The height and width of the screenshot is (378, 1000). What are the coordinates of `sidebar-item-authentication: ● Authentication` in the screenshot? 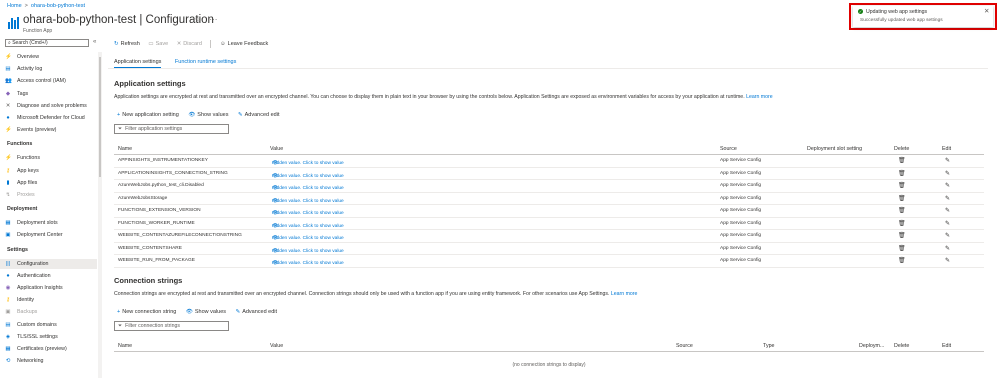 It's located at (48, 276).